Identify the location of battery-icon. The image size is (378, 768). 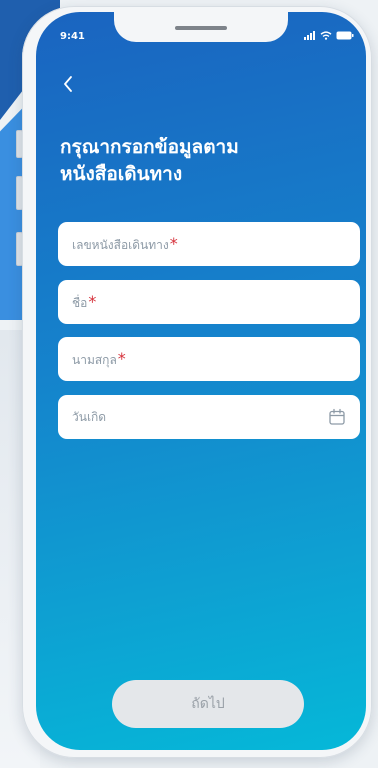
(345, 35).